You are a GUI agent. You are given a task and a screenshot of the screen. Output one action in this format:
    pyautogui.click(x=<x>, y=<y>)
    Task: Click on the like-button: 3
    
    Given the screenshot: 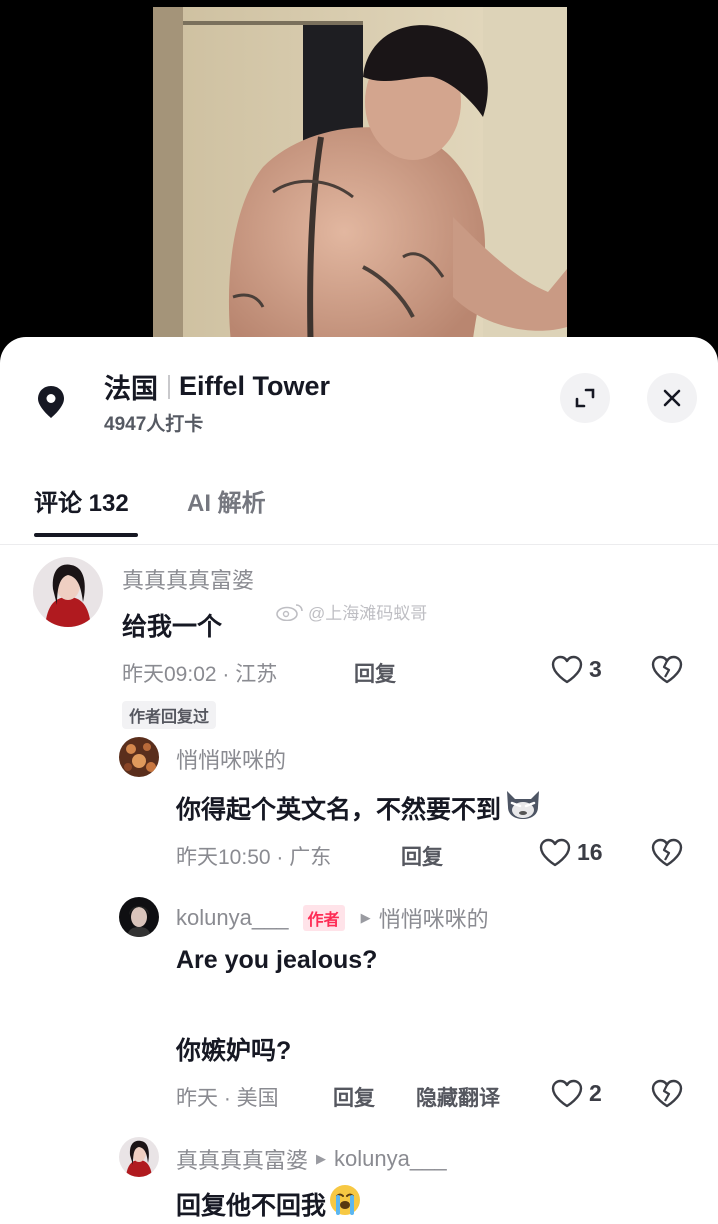 What is the action you would take?
    pyautogui.click(x=576, y=669)
    